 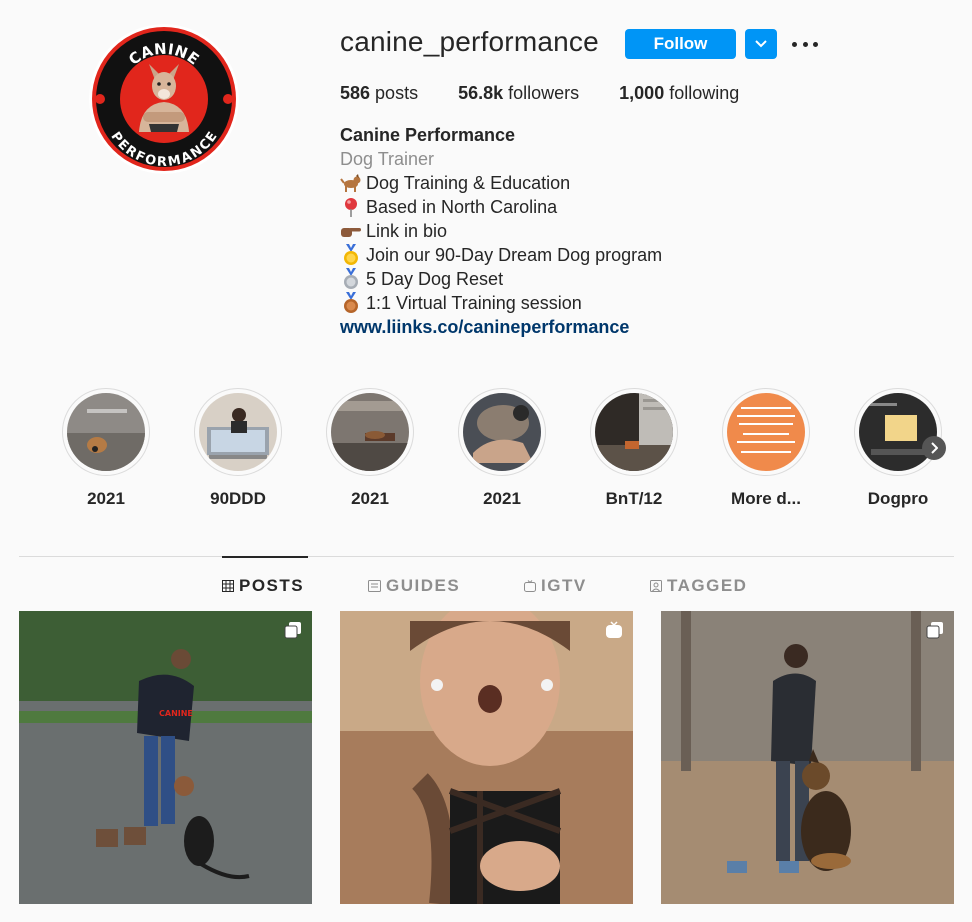 I want to click on dog-icon, so click(x=351, y=183).